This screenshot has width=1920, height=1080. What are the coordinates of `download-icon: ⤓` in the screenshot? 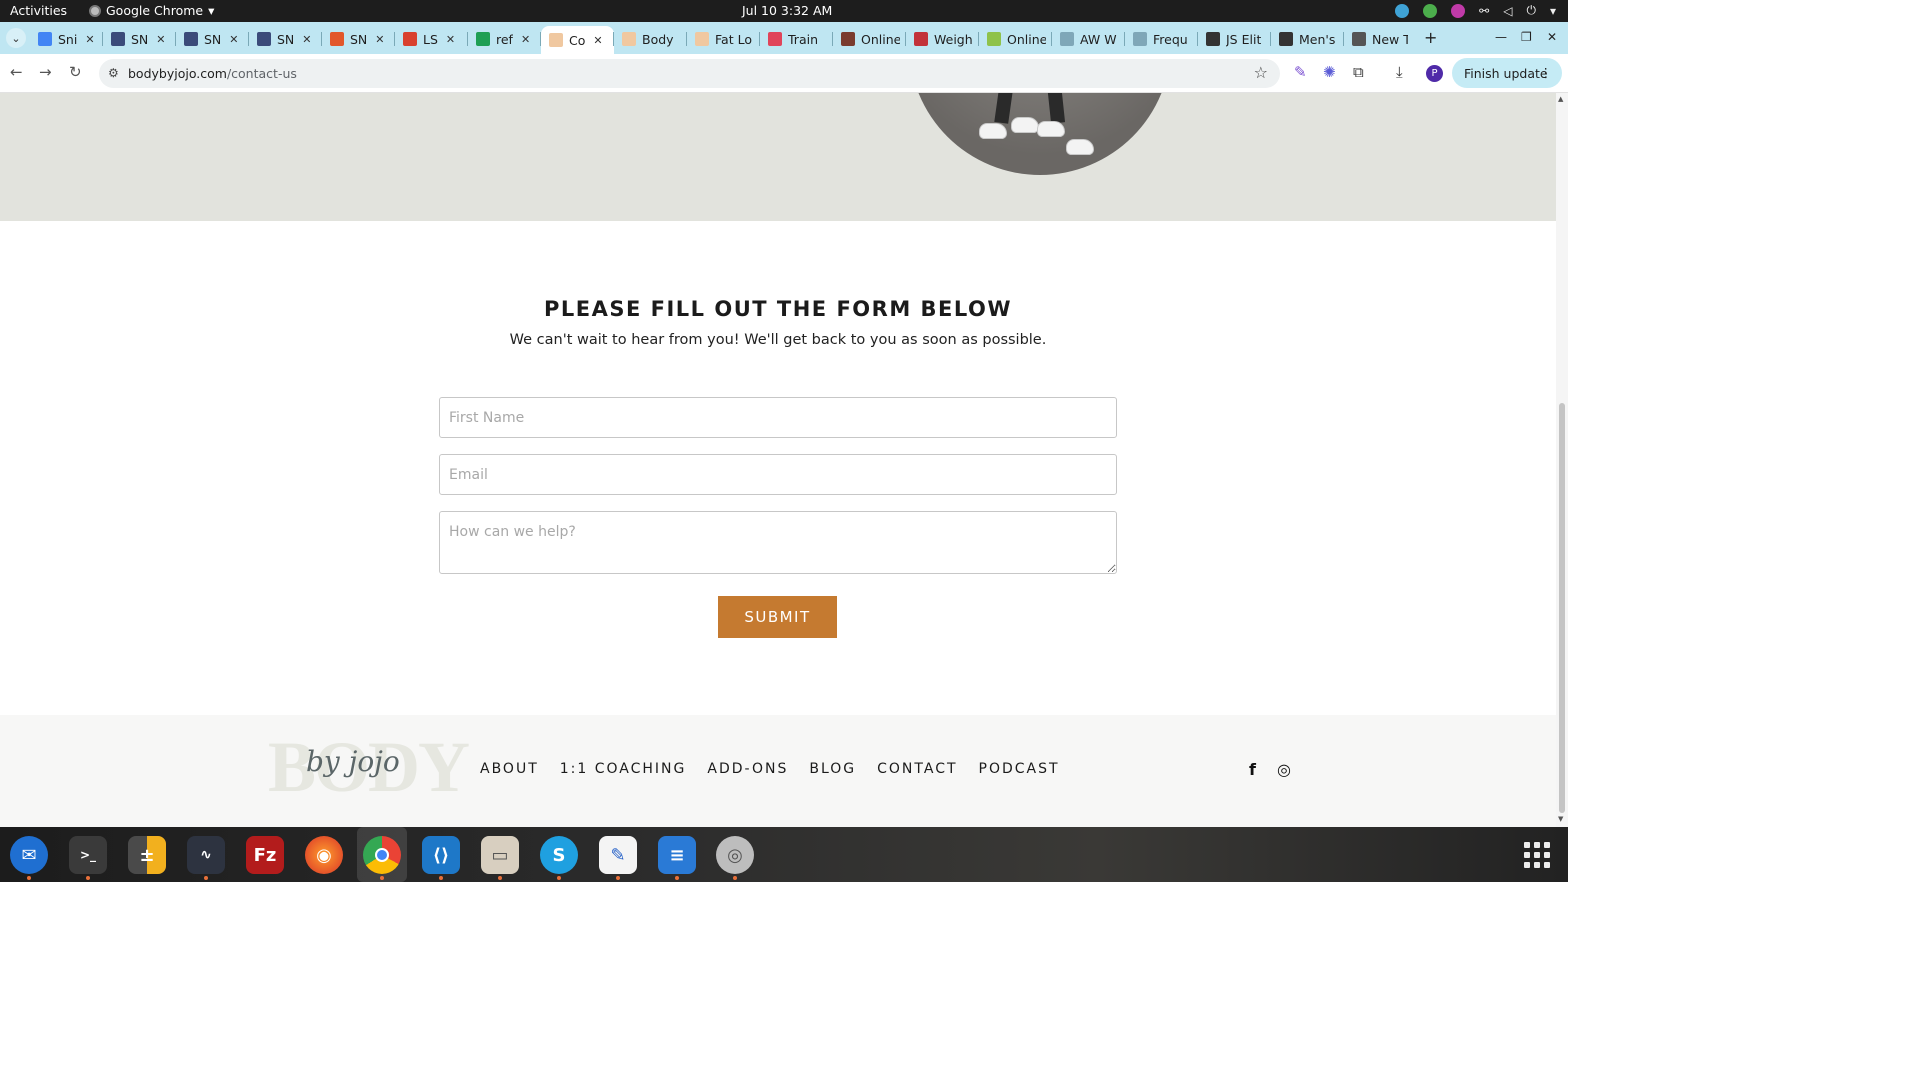 It's located at (1399, 72).